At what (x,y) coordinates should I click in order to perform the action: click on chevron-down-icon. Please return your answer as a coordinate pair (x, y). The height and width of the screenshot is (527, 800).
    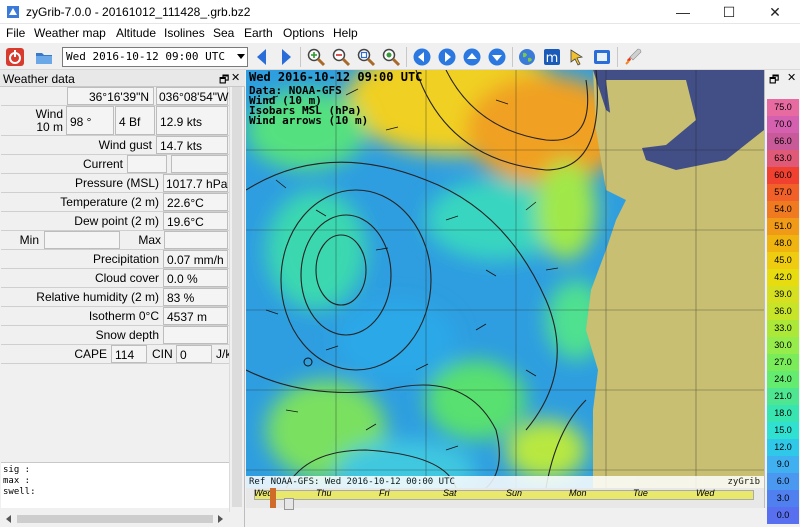
    Looking at the image, I should click on (241, 56).